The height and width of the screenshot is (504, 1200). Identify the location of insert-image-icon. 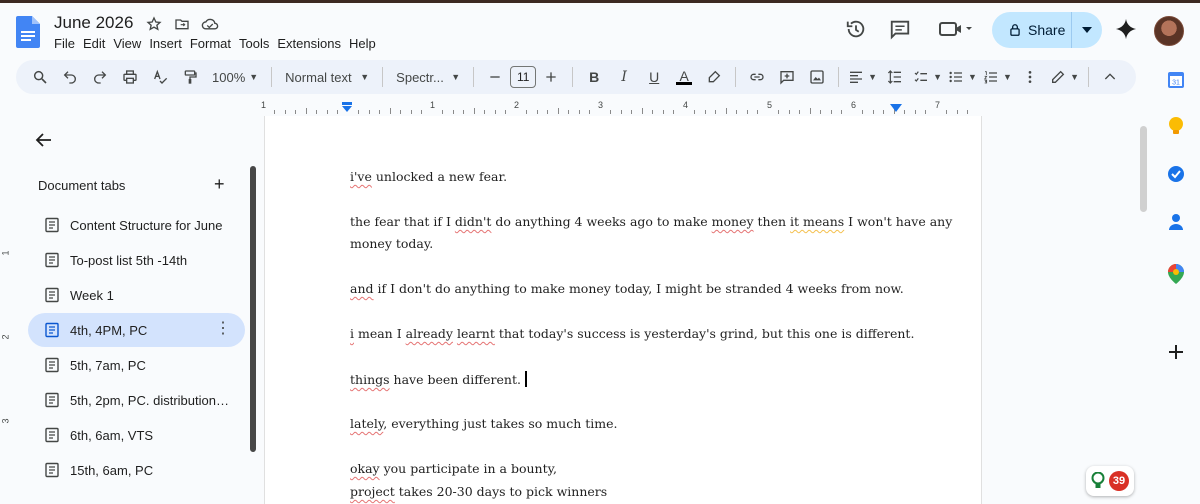
(817, 77).